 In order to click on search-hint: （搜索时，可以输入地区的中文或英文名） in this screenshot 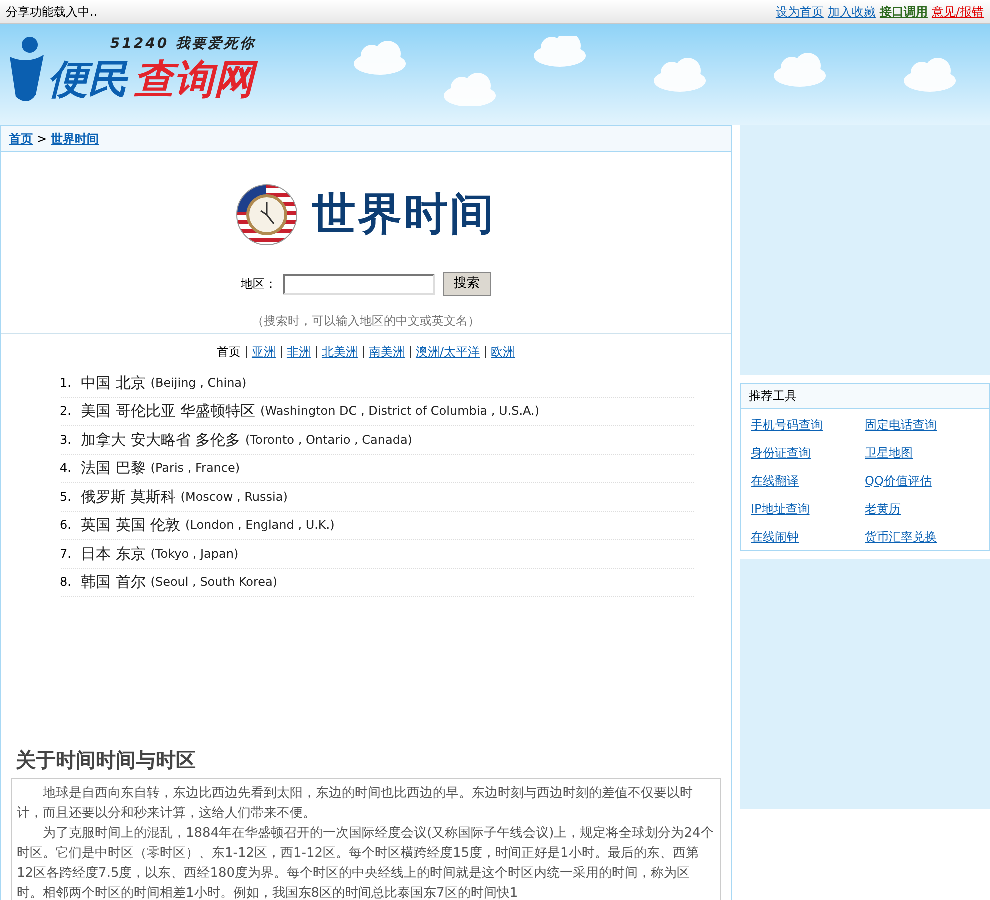, I will do `click(366, 321)`.